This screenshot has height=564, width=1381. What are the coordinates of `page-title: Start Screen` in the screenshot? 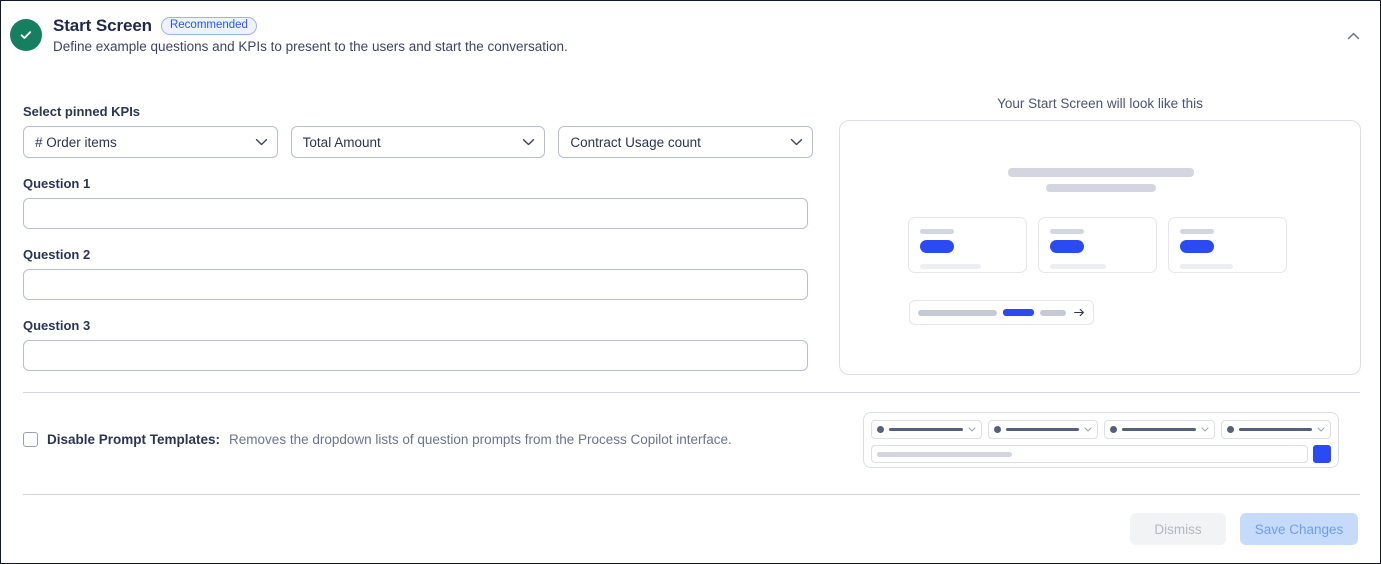 It's located at (102, 25).